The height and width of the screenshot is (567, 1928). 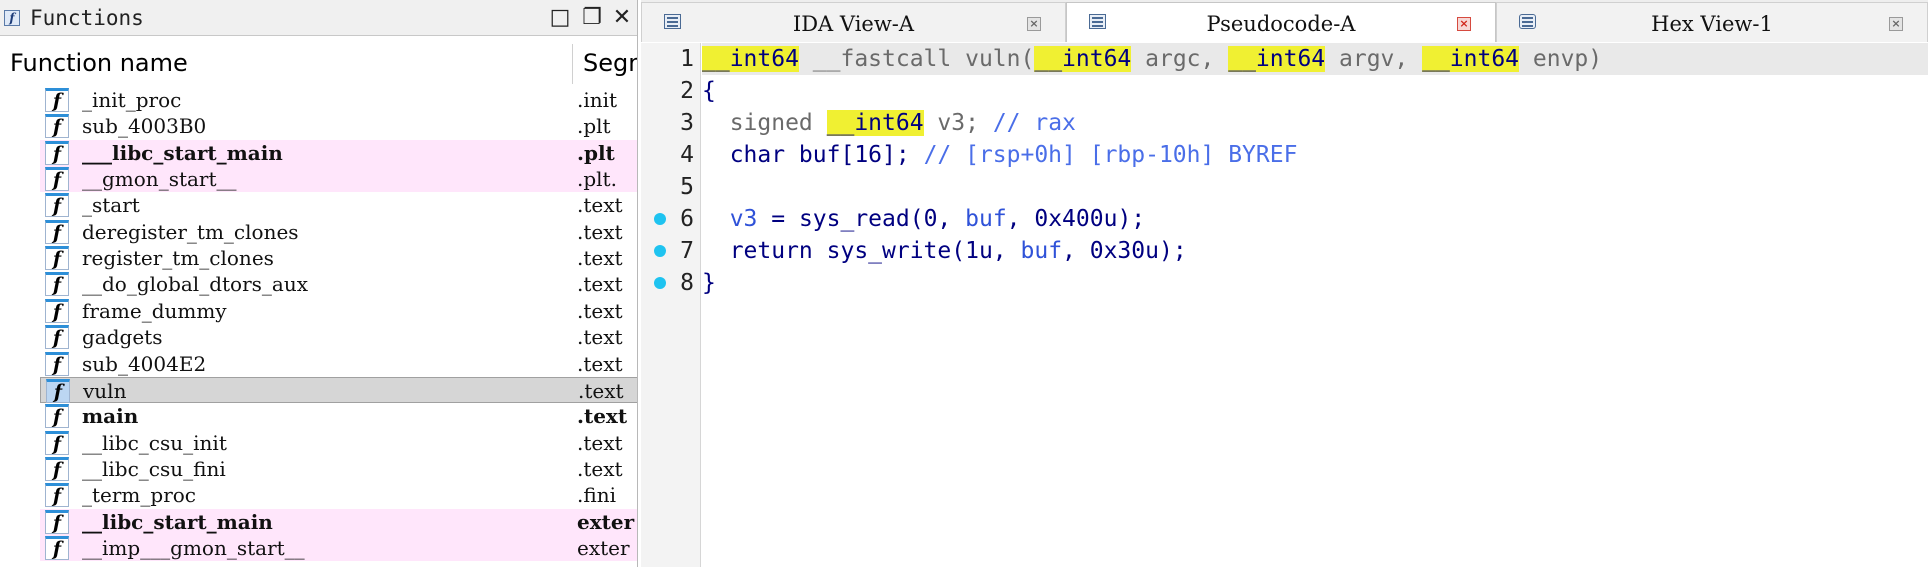 I want to click on function-row: __gmon_start__ .plt., so click(x=338, y=179).